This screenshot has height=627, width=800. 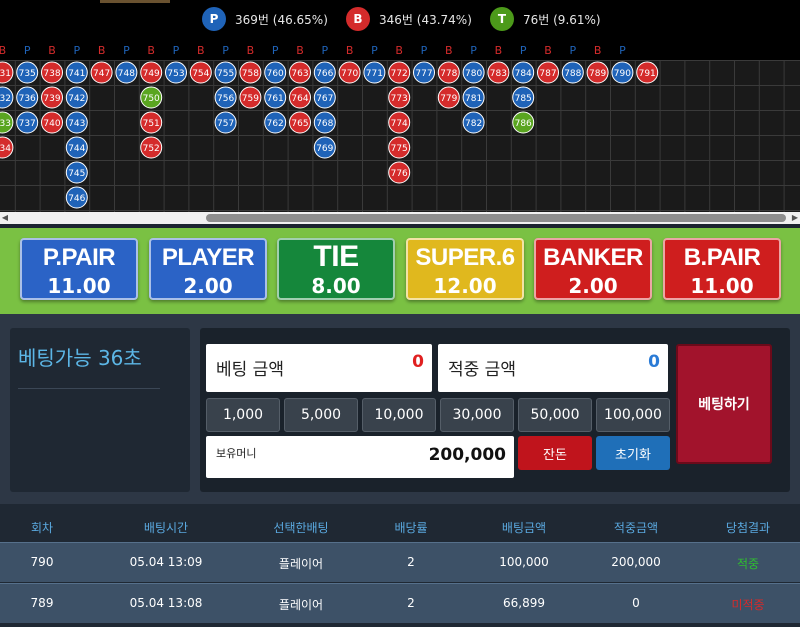 I want to click on bet-amount-value: 0, so click(x=418, y=362).